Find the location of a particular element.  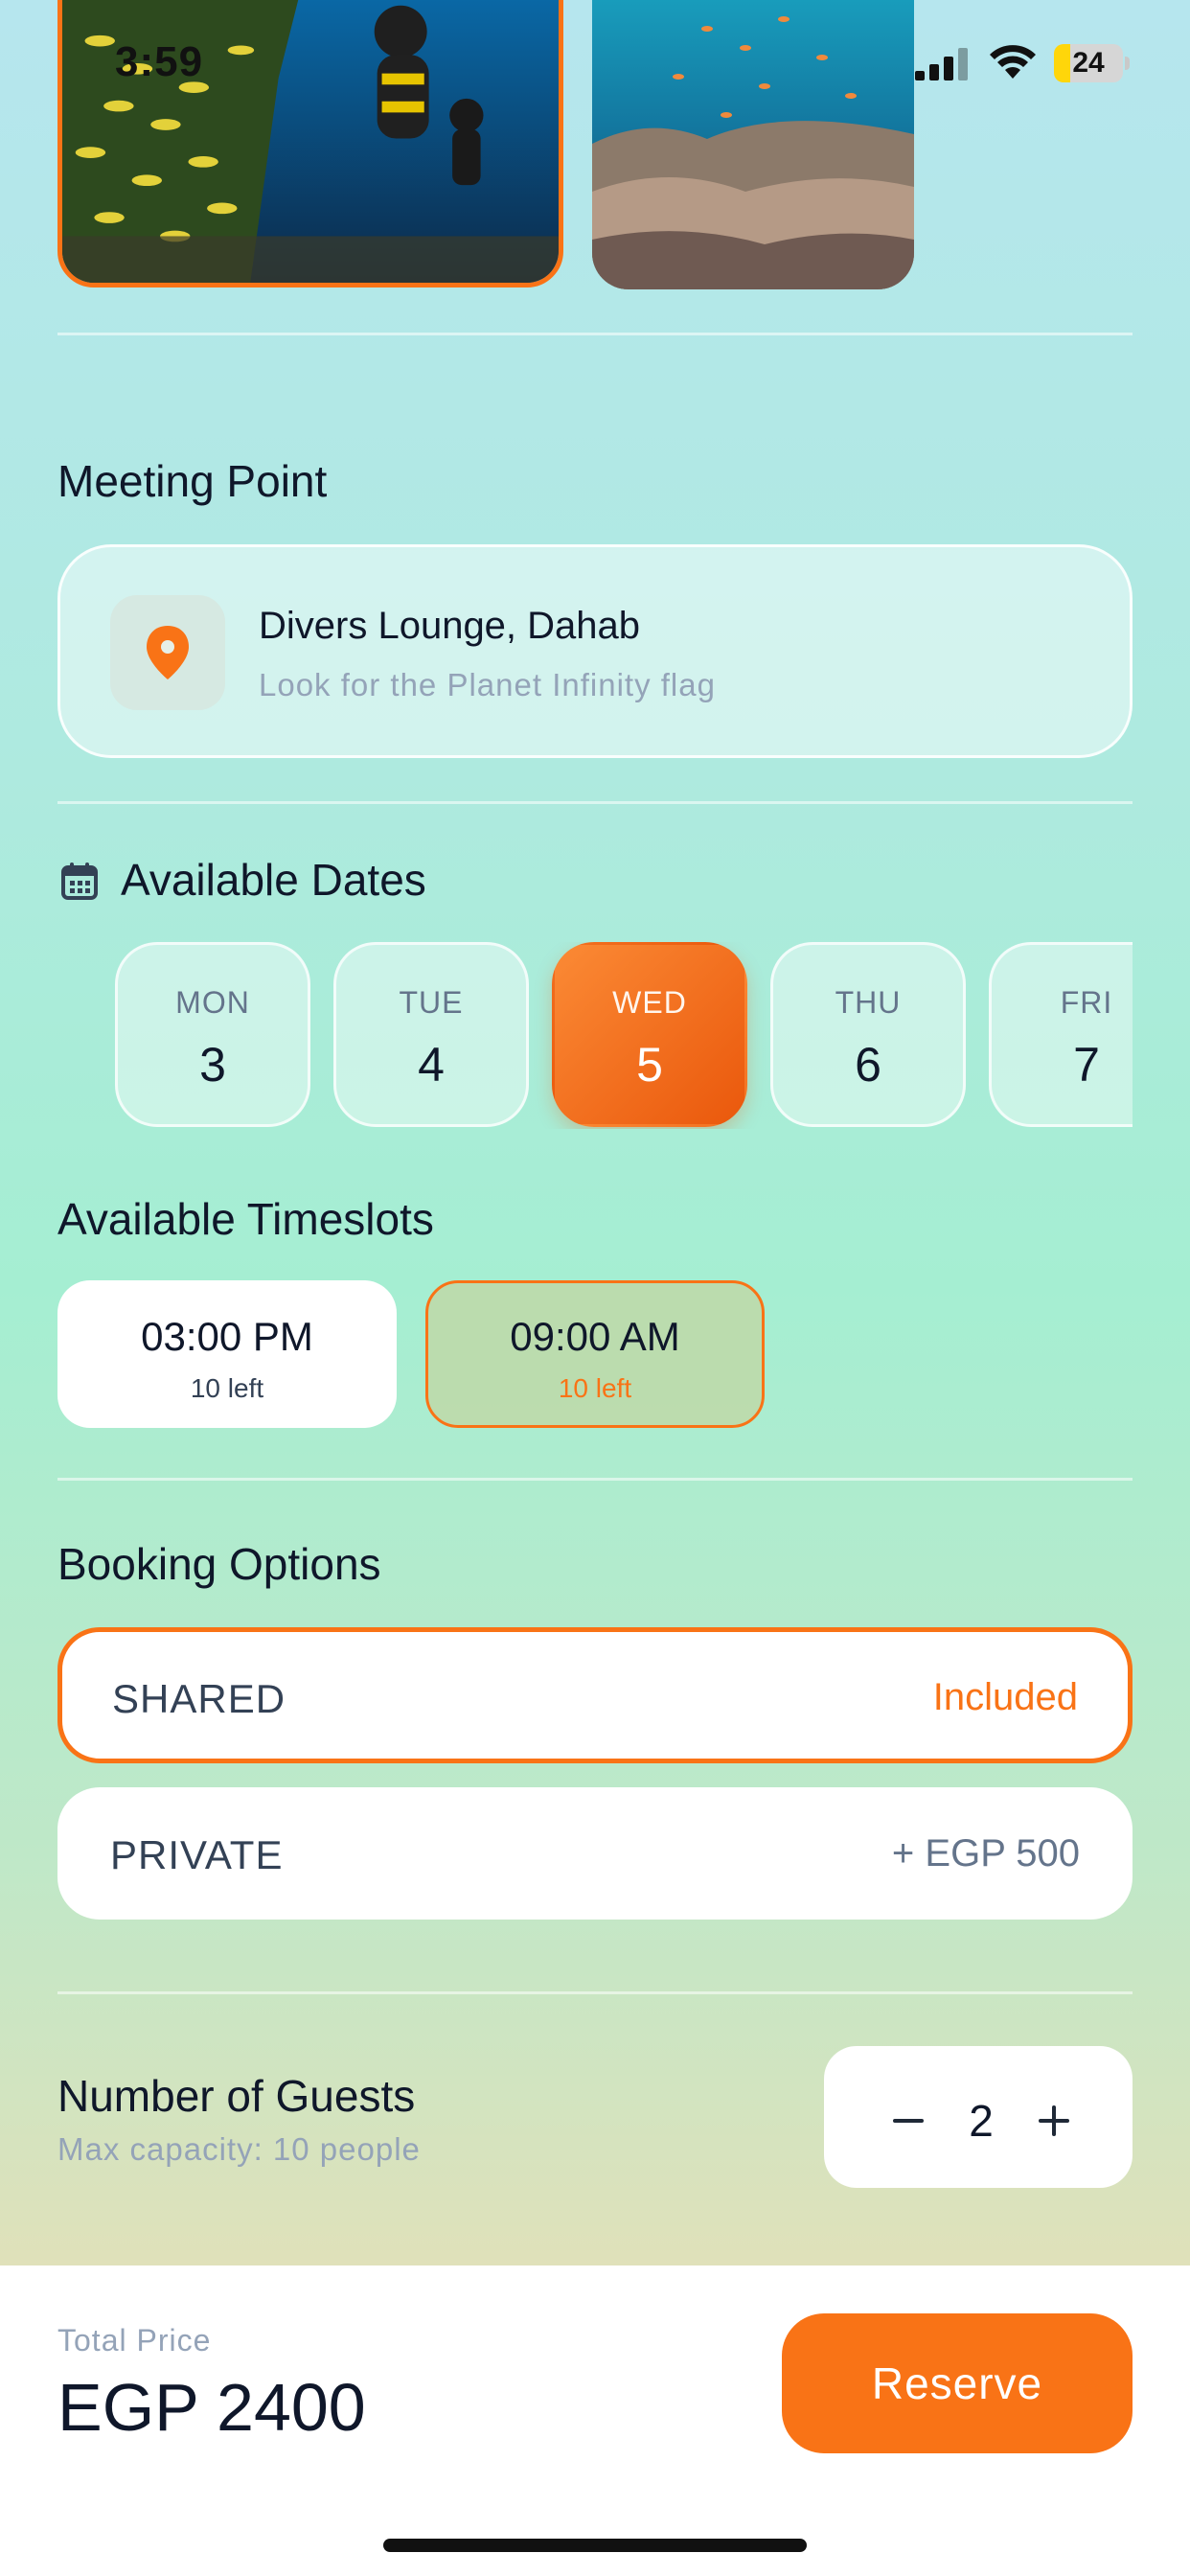

booking-option-price: Included is located at coordinates (1005, 1697).